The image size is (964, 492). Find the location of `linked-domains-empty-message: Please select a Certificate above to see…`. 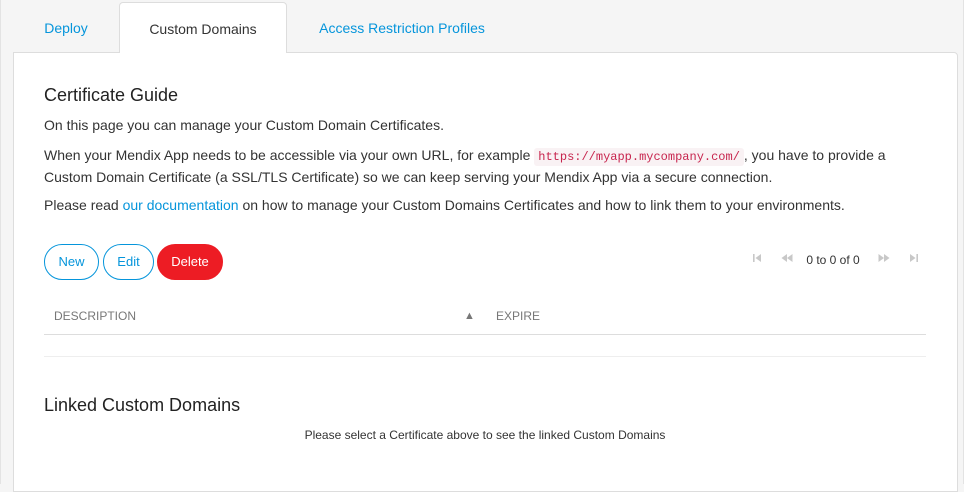

linked-domains-empty-message: Please select a Certificate above to see… is located at coordinates (485, 435).